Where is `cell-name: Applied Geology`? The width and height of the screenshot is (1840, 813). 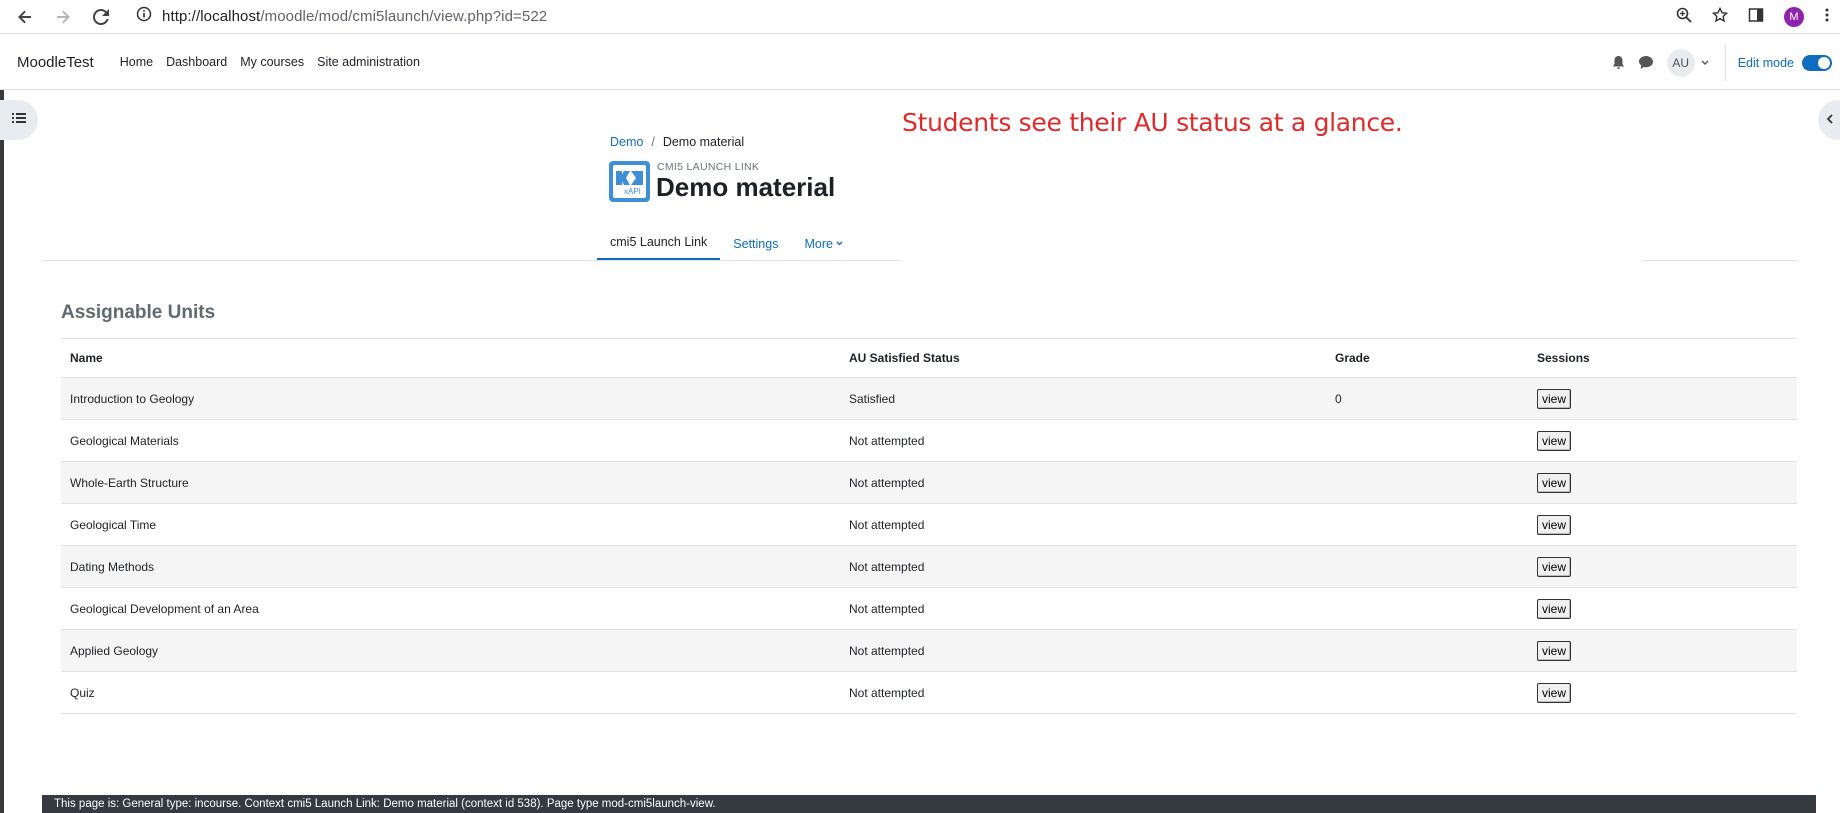
cell-name: Applied Geology is located at coordinates (450, 650).